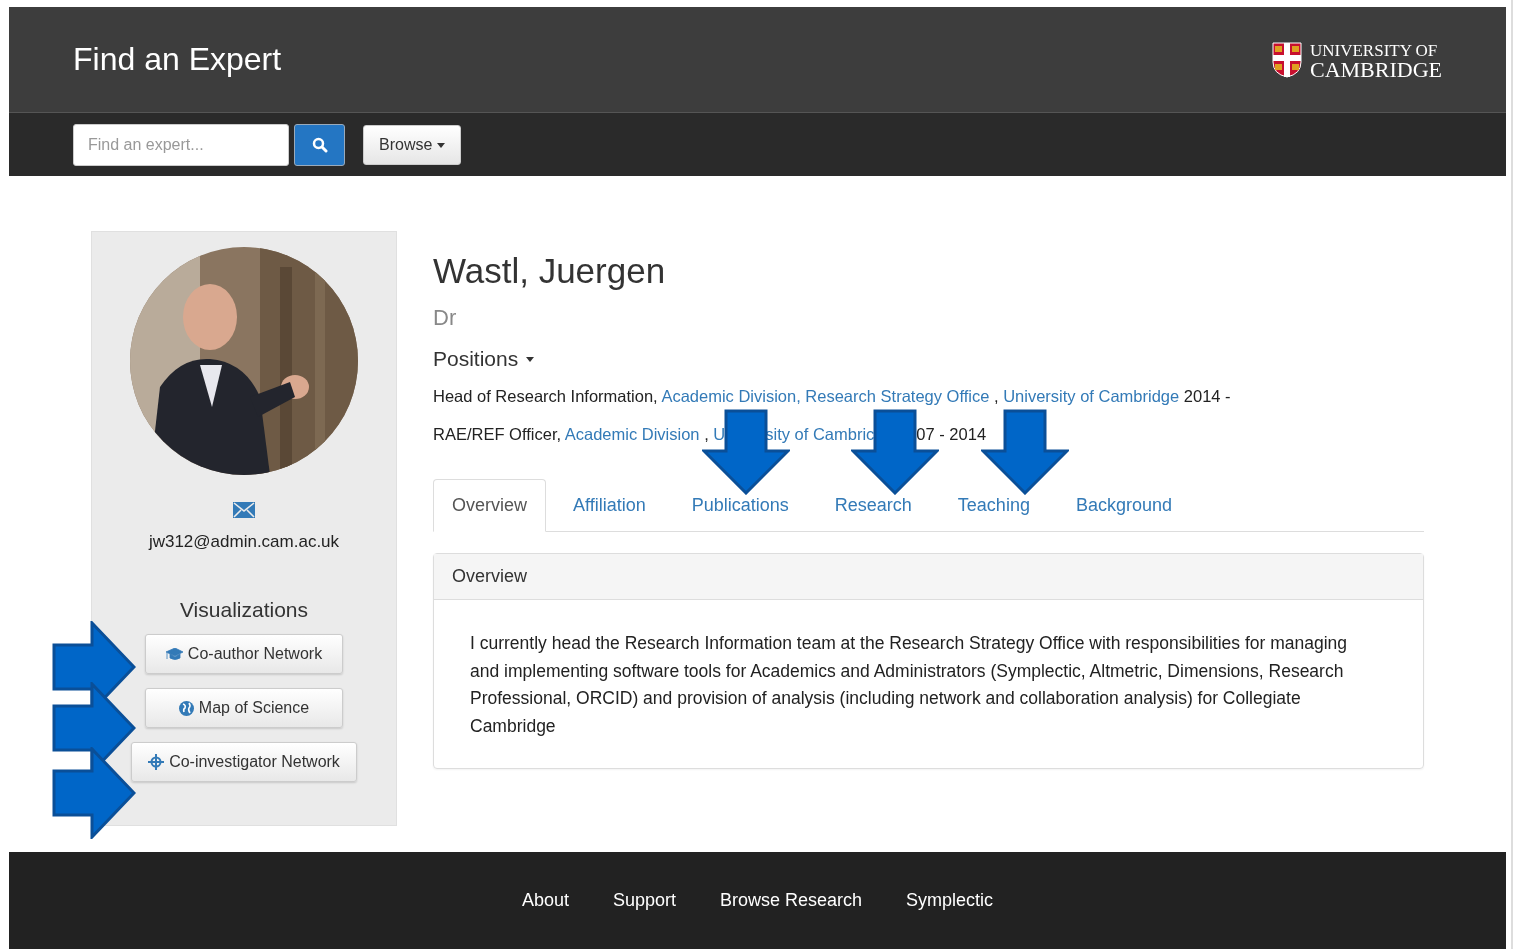 The image size is (1513, 949). What do you see at coordinates (1123, 505) in the screenshot?
I see `tab: Background` at bounding box center [1123, 505].